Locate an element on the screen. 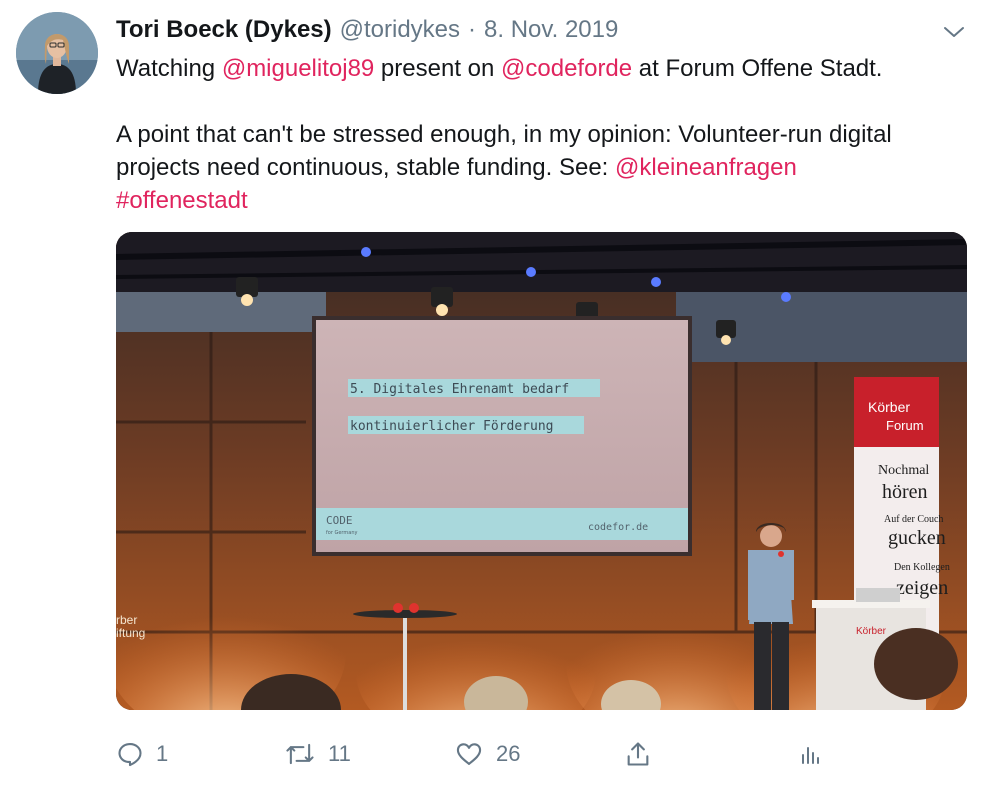  tweet-date: 8. Nov. 2019 is located at coordinates (551, 30).